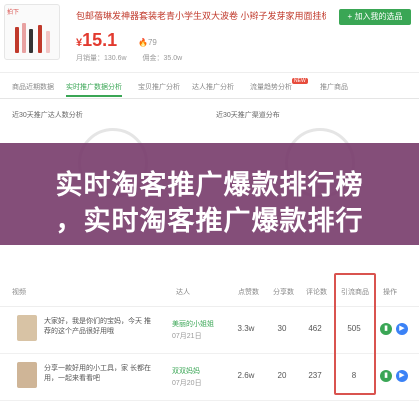 Image resolution: width=419 pixels, height=401 pixels. I want to click on tab-realtime-promo: 实时推广数据分析, so click(94, 89).